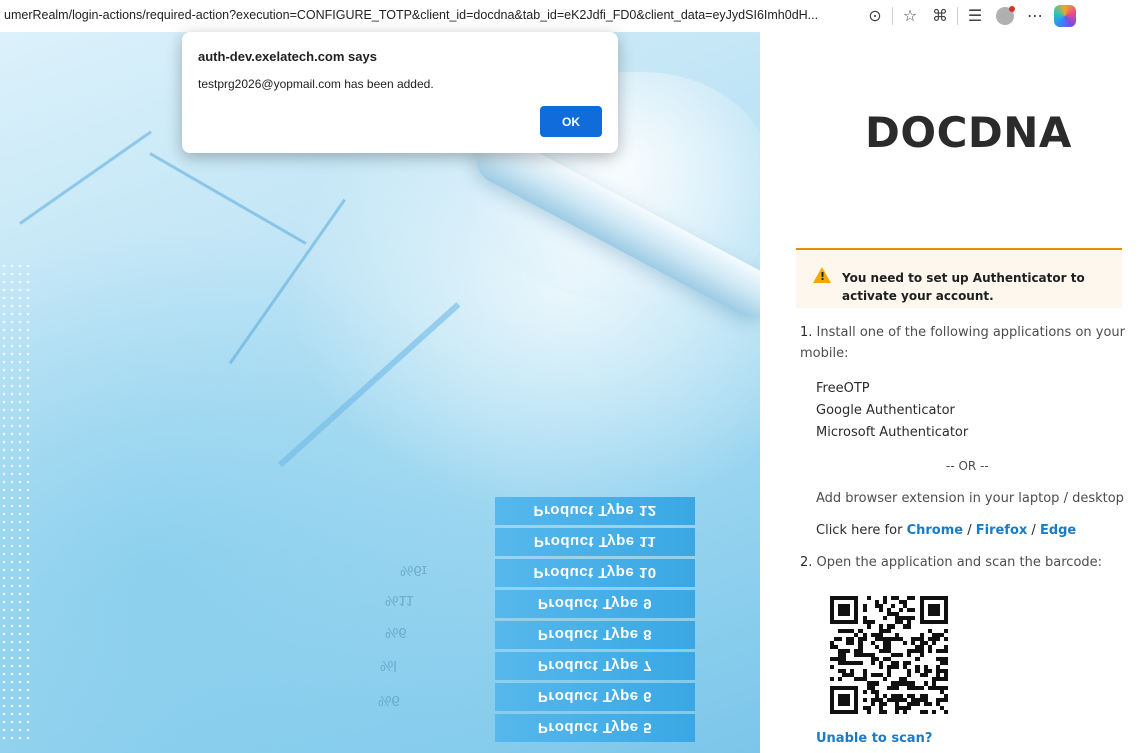 The image size is (1144, 753). Describe the element at coordinates (595, 573) in the screenshot. I see `product-row: Product Type 10` at that location.